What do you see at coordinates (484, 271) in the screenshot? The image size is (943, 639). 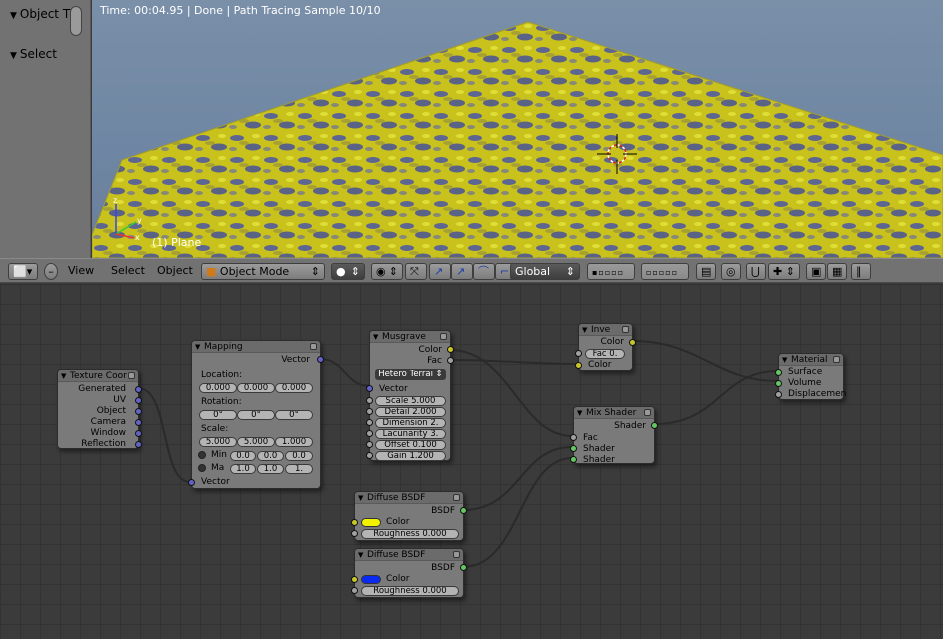 I see `rotate-manipulator: ⌒` at bounding box center [484, 271].